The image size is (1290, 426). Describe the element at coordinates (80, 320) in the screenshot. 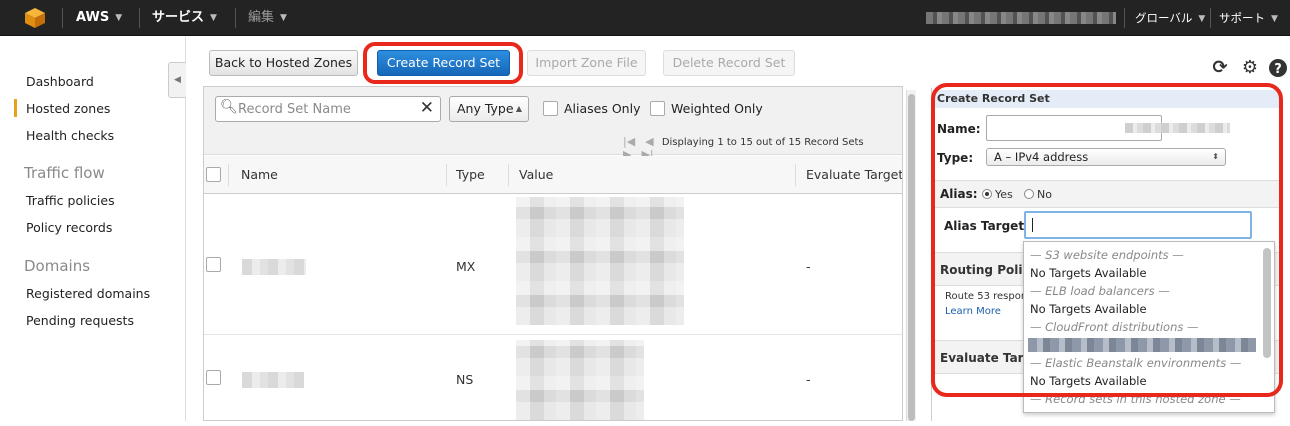

I see `sidebar-item-pending-requests: Pending requests` at that location.